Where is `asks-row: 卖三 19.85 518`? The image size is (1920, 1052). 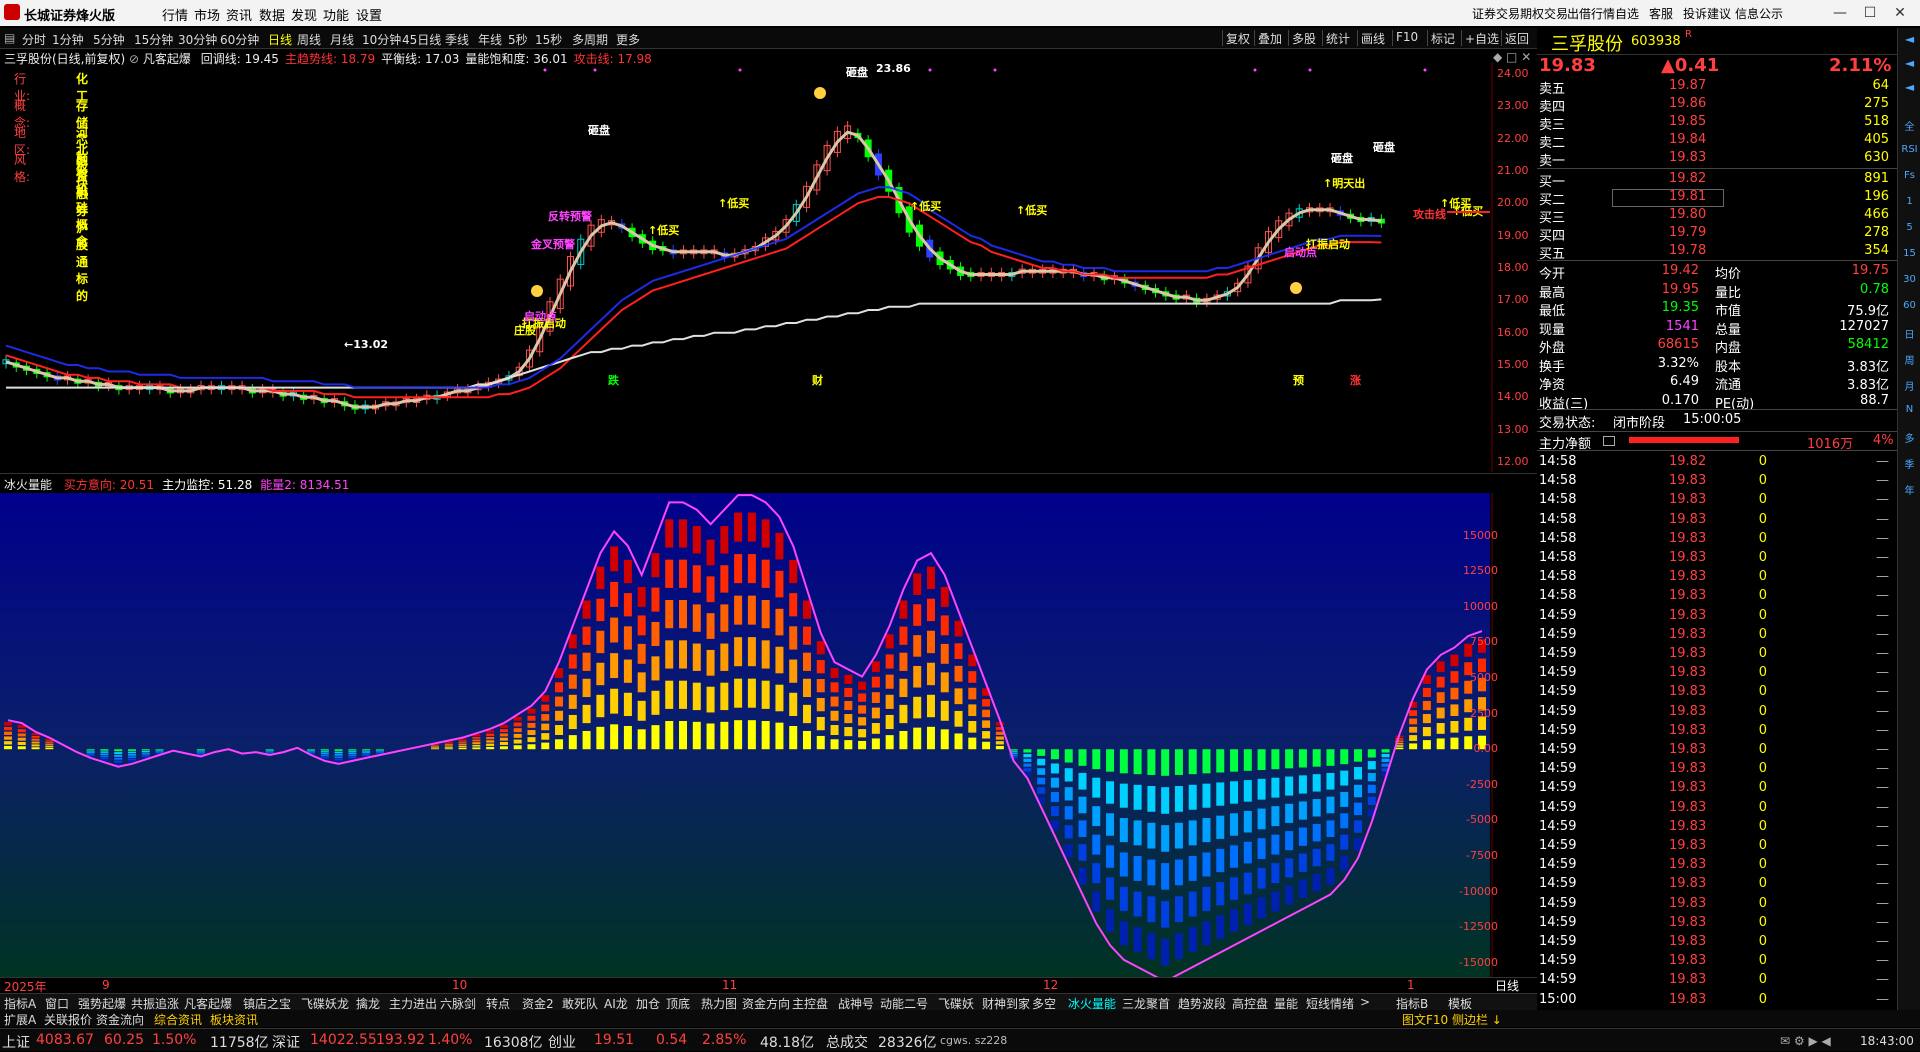
asks-row: 卖三 19.85 518 is located at coordinates (1717, 123).